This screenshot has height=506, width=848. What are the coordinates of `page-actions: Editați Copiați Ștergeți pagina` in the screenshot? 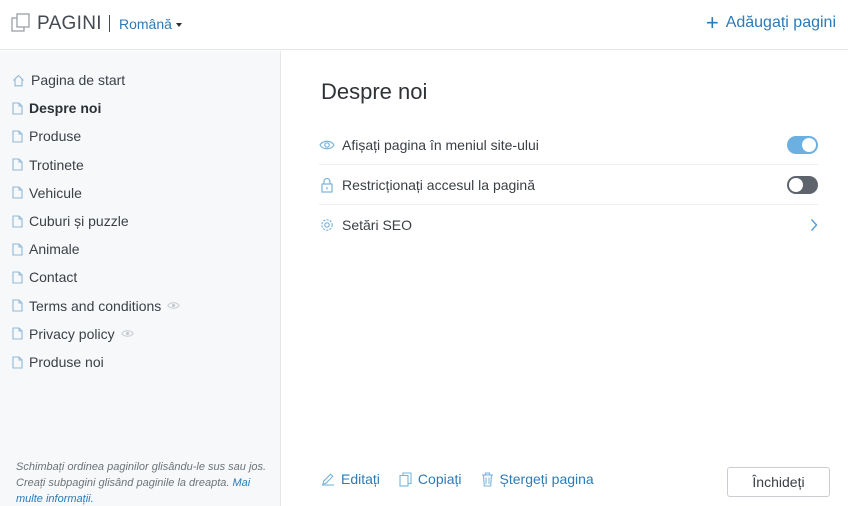 It's located at (467, 479).